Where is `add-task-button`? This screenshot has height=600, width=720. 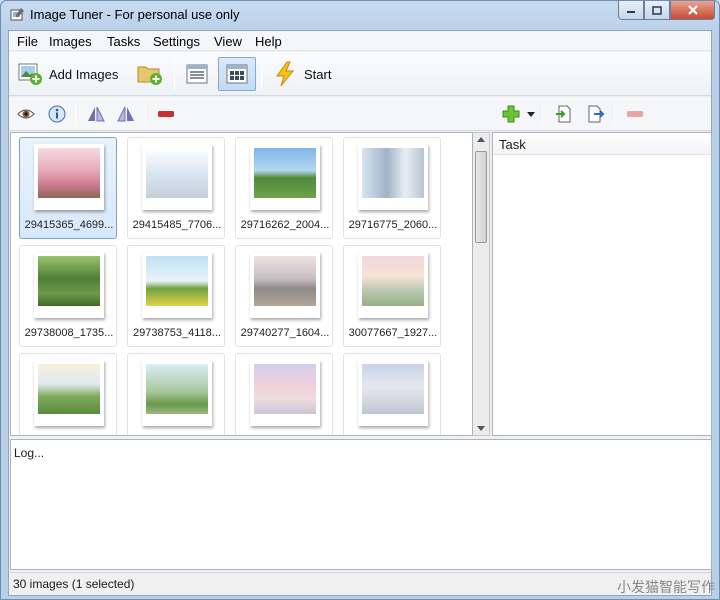
add-task-button is located at coordinates (511, 114).